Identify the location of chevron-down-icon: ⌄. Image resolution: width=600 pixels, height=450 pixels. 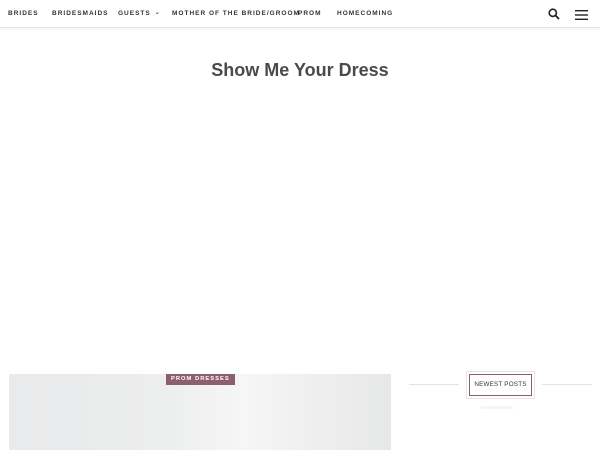
(157, 13).